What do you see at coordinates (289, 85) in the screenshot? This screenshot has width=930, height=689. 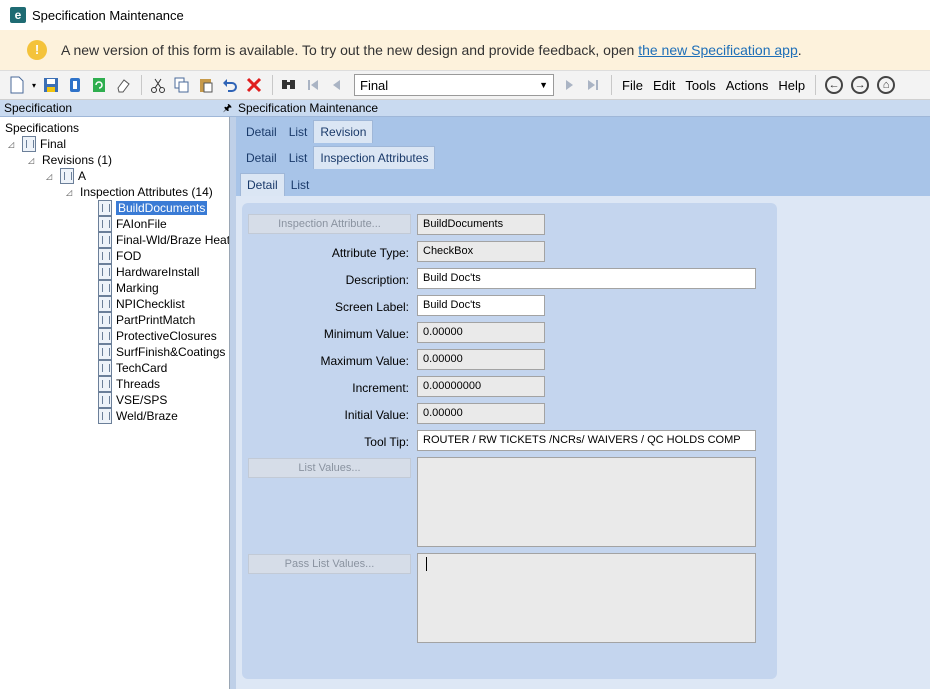 I see `find-icon` at bounding box center [289, 85].